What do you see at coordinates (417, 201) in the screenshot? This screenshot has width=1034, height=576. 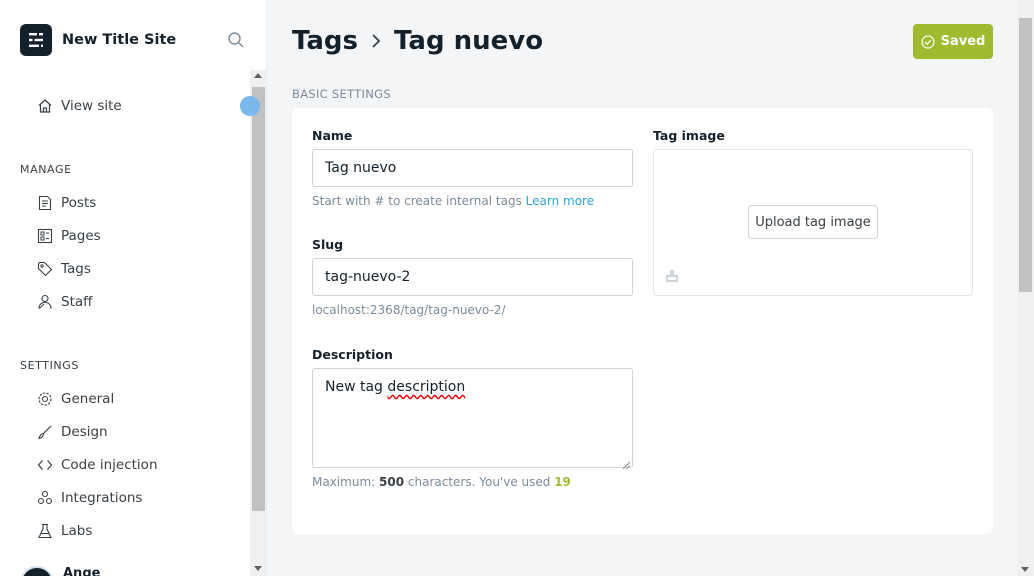 I see `name-hint-text: Start with # to create internal tags` at bounding box center [417, 201].